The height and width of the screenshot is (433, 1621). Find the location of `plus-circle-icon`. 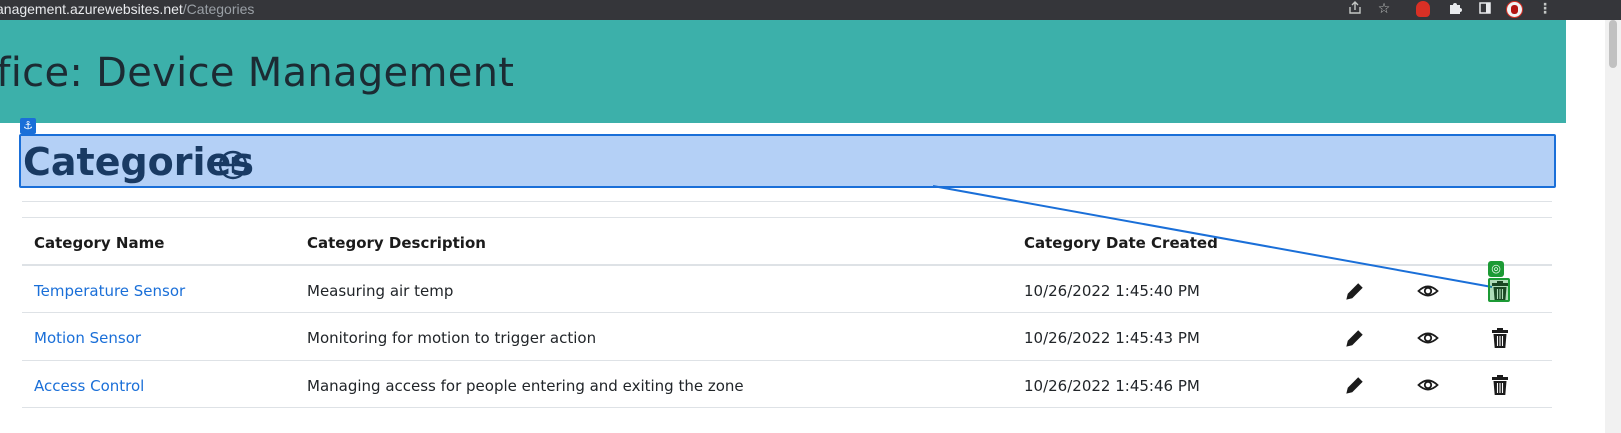

plus-circle-icon is located at coordinates (233, 165).